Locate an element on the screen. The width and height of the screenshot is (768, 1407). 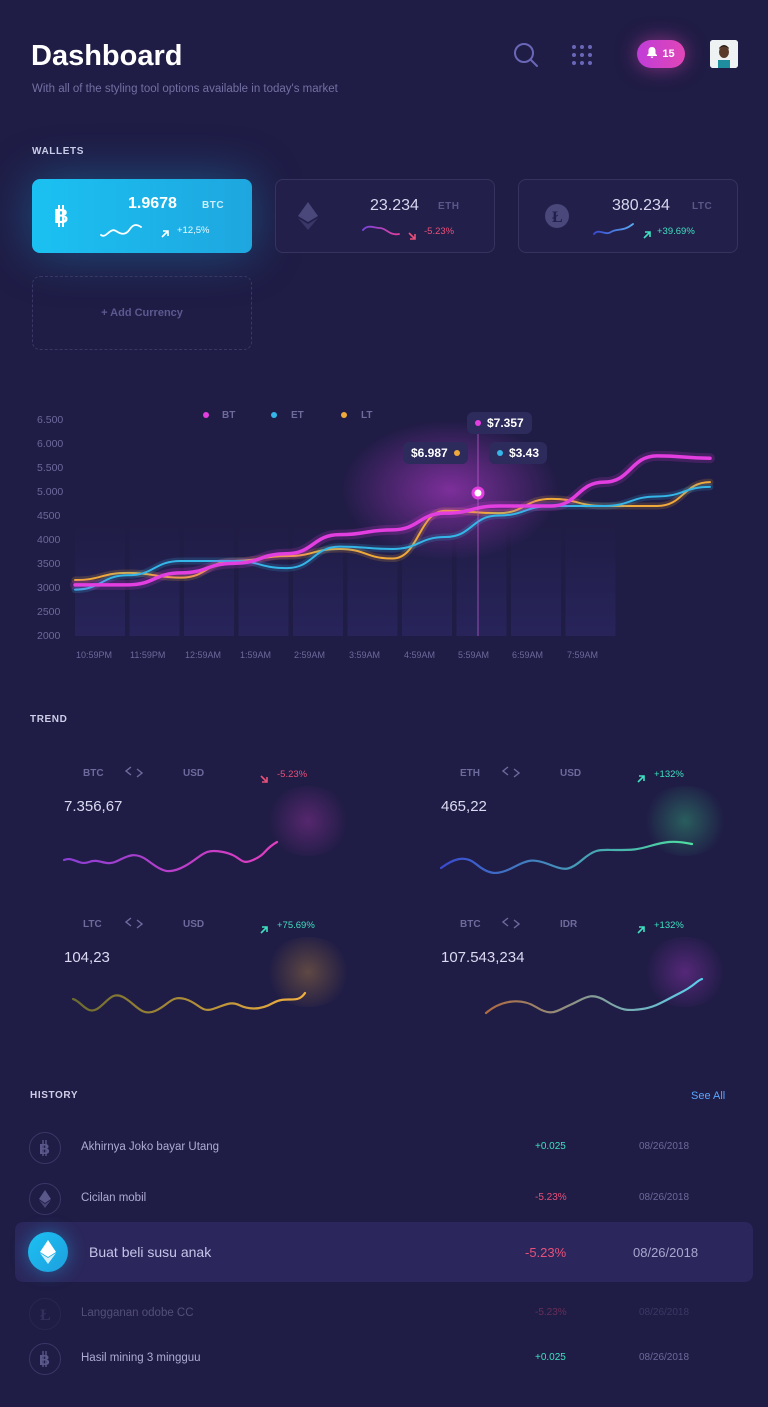
trend-card: LTC USD +75.69% 104,23 is located at coordinates (208, 977).